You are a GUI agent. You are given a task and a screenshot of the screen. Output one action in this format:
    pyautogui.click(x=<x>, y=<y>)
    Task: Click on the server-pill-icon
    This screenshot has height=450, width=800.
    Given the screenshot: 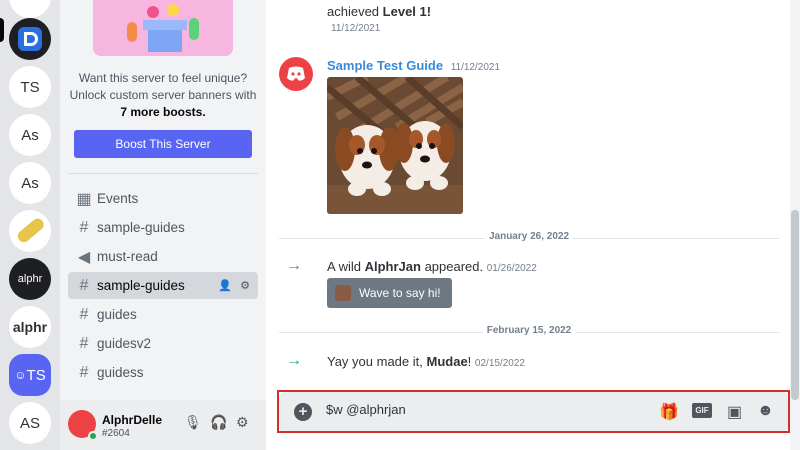 What is the action you would take?
    pyautogui.click(x=30, y=231)
    